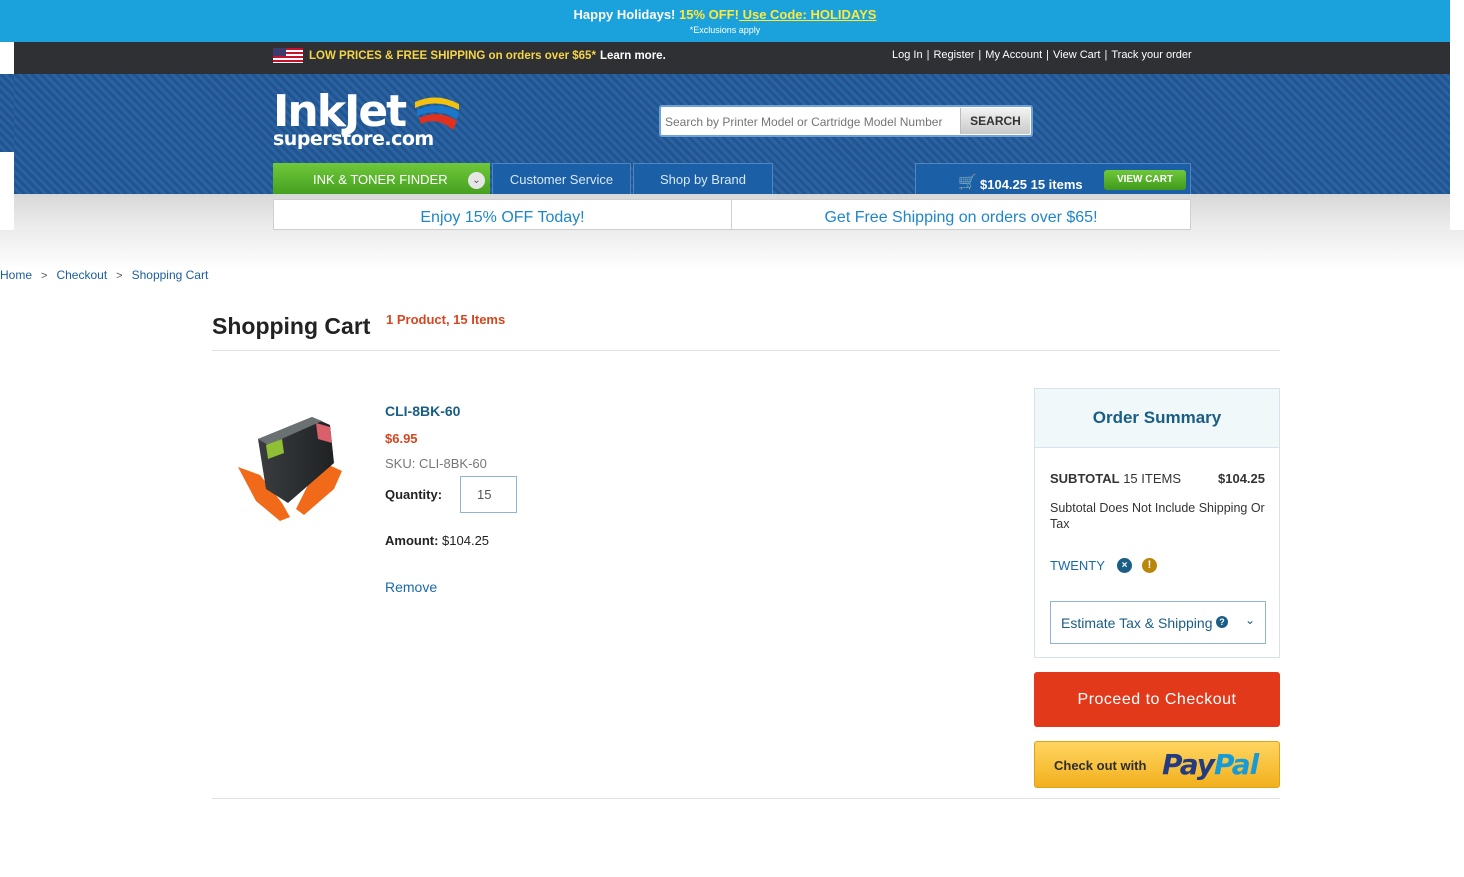 The image size is (1464, 877). I want to click on view-cart-button: VIEW CART, so click(1145, 180).